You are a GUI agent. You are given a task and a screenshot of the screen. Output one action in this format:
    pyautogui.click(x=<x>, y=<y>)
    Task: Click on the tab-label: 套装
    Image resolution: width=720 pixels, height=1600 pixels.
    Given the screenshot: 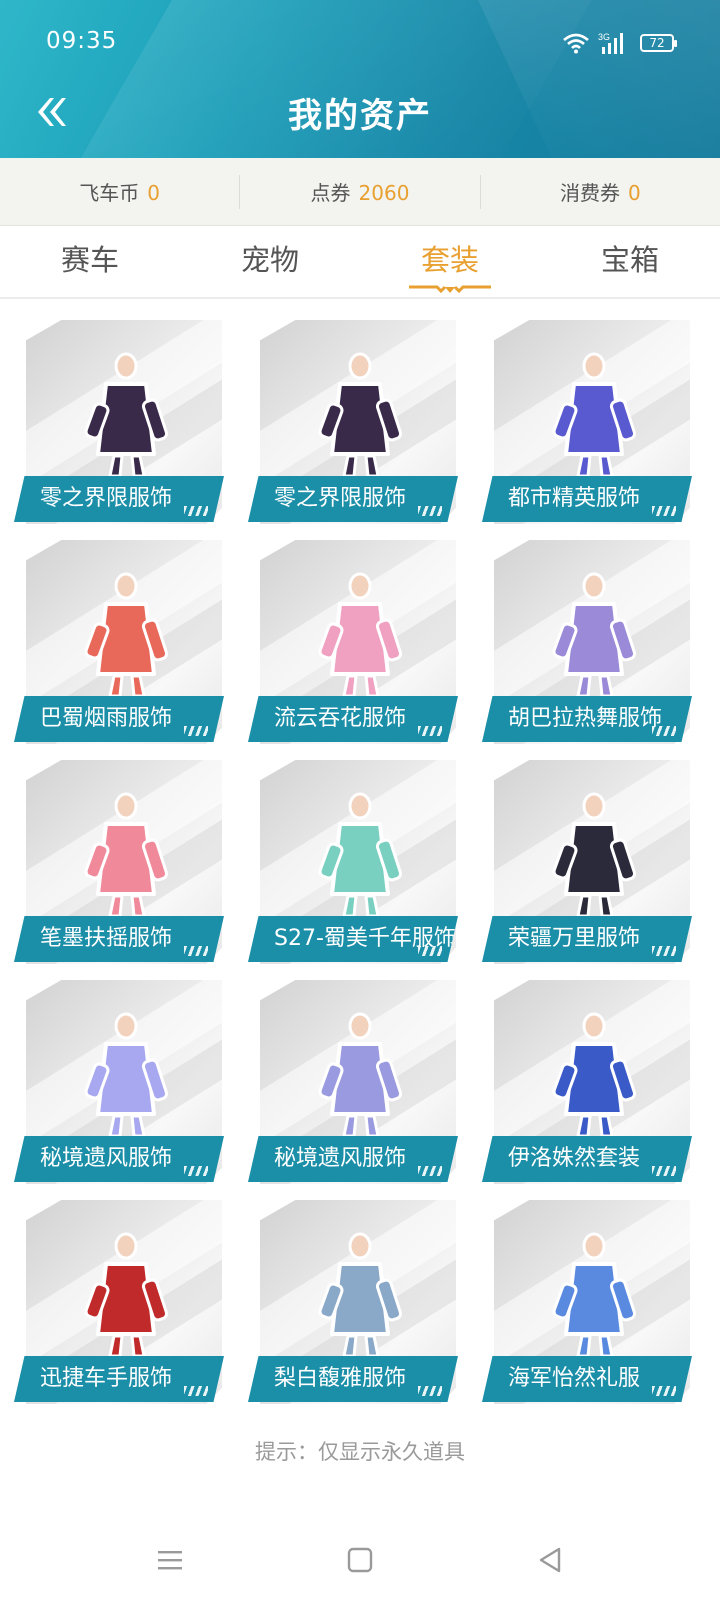 What is the action you would take?
    pyautogui.click(x=449, y=260)
    